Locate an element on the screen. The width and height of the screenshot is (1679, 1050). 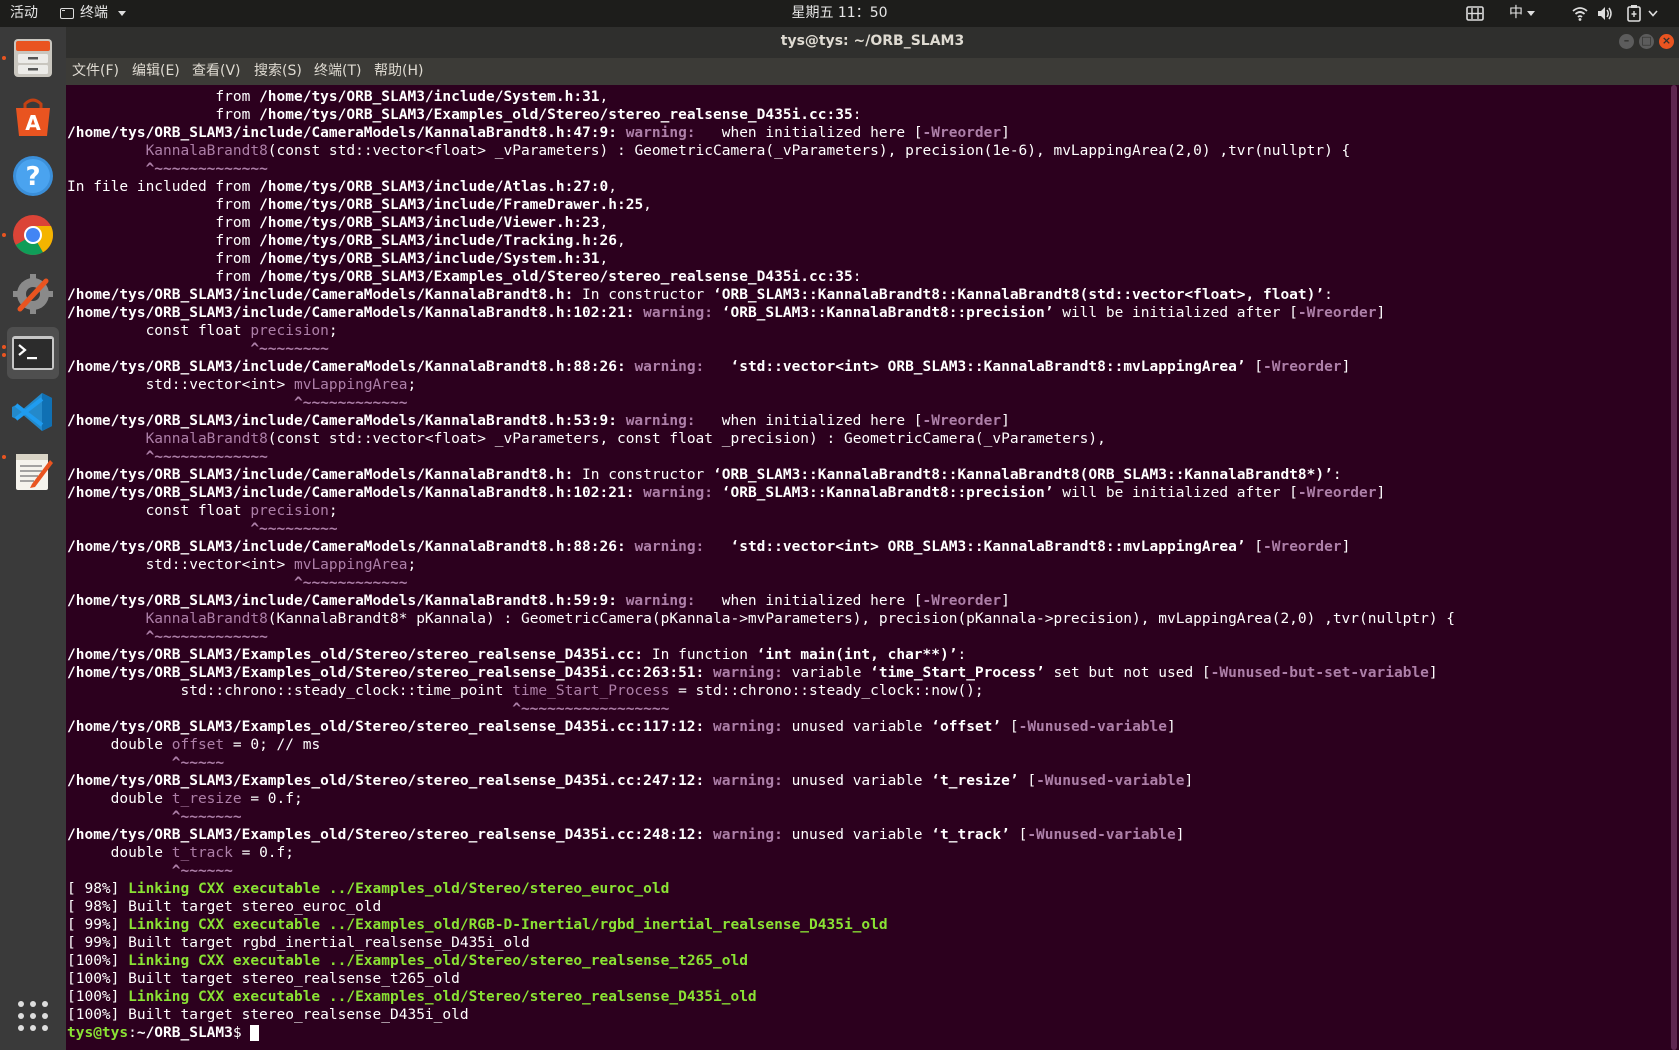
wifi-icon is located at coordinates (1580, 13).